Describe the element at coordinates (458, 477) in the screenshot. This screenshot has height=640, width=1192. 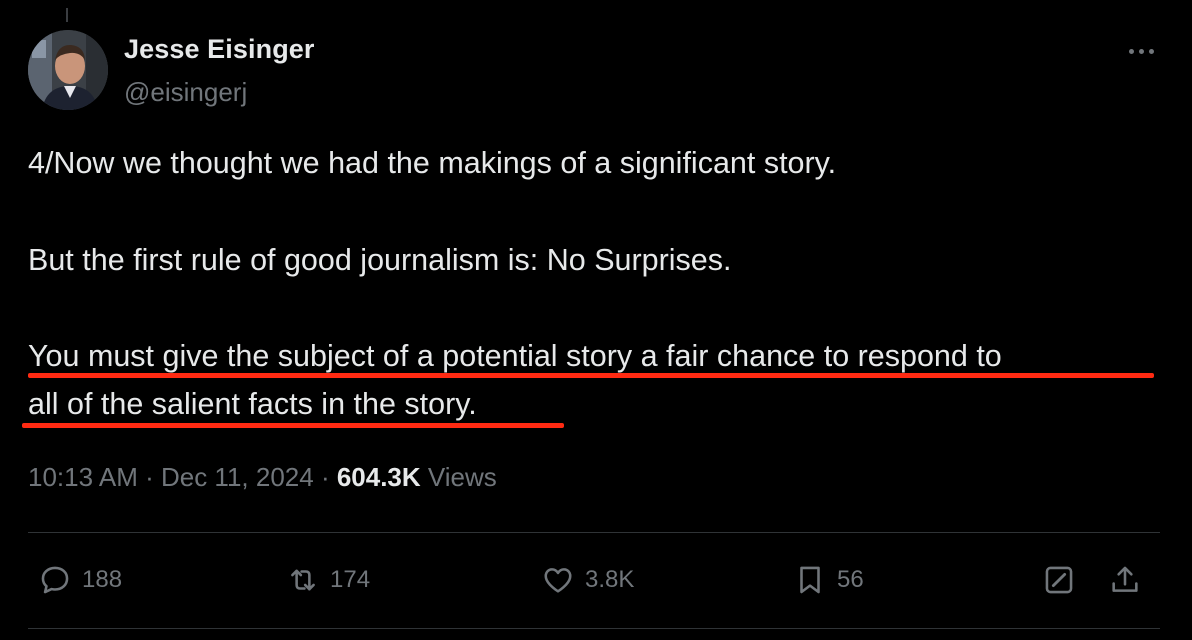
I see `views-label: Views` at that location.